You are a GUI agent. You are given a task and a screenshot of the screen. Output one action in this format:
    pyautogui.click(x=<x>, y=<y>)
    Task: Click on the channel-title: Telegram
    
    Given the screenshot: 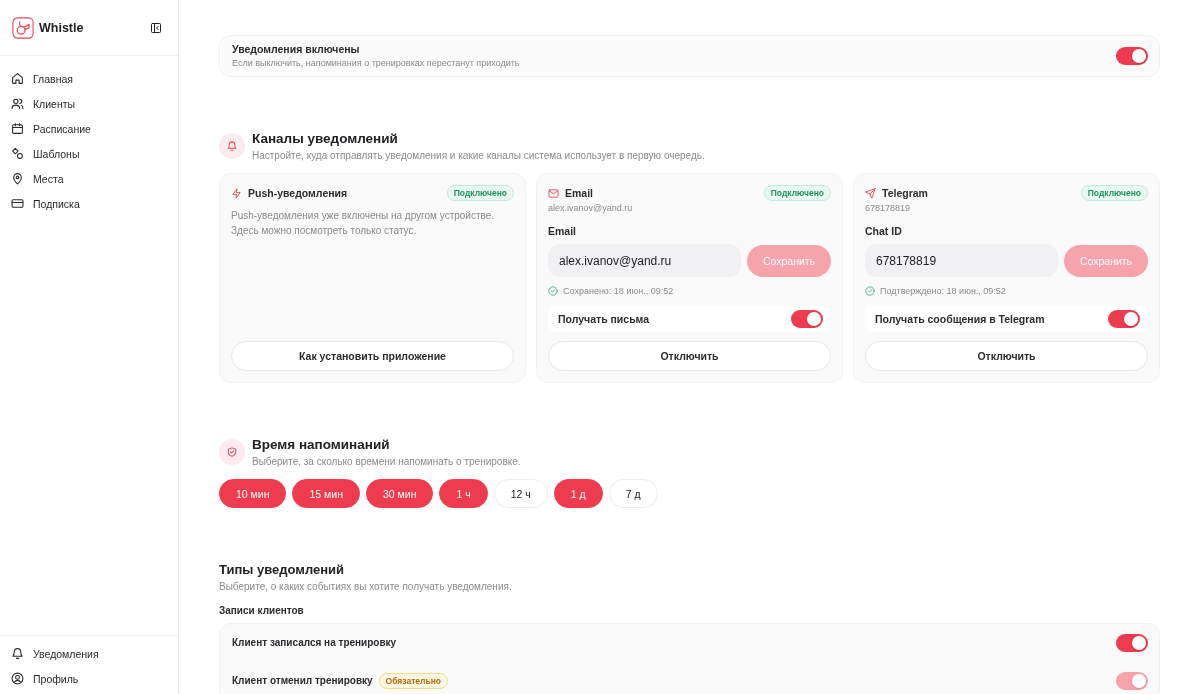 What is the action you would take?
    pyautogui.click(x=905, y=193)
    